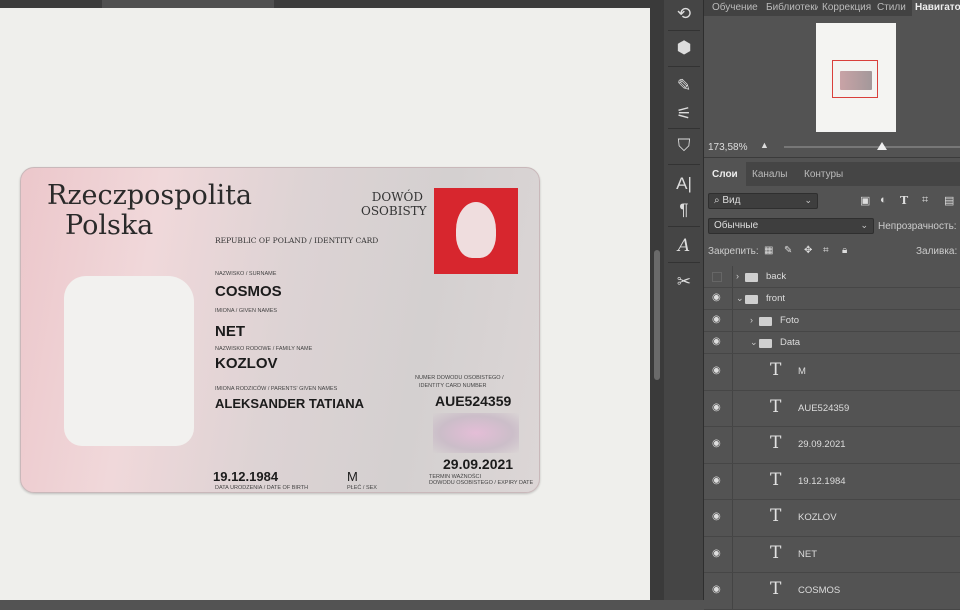 The image size is (960, 610). I want to click on brush-settings-icon: ✎, so click(684, 86).